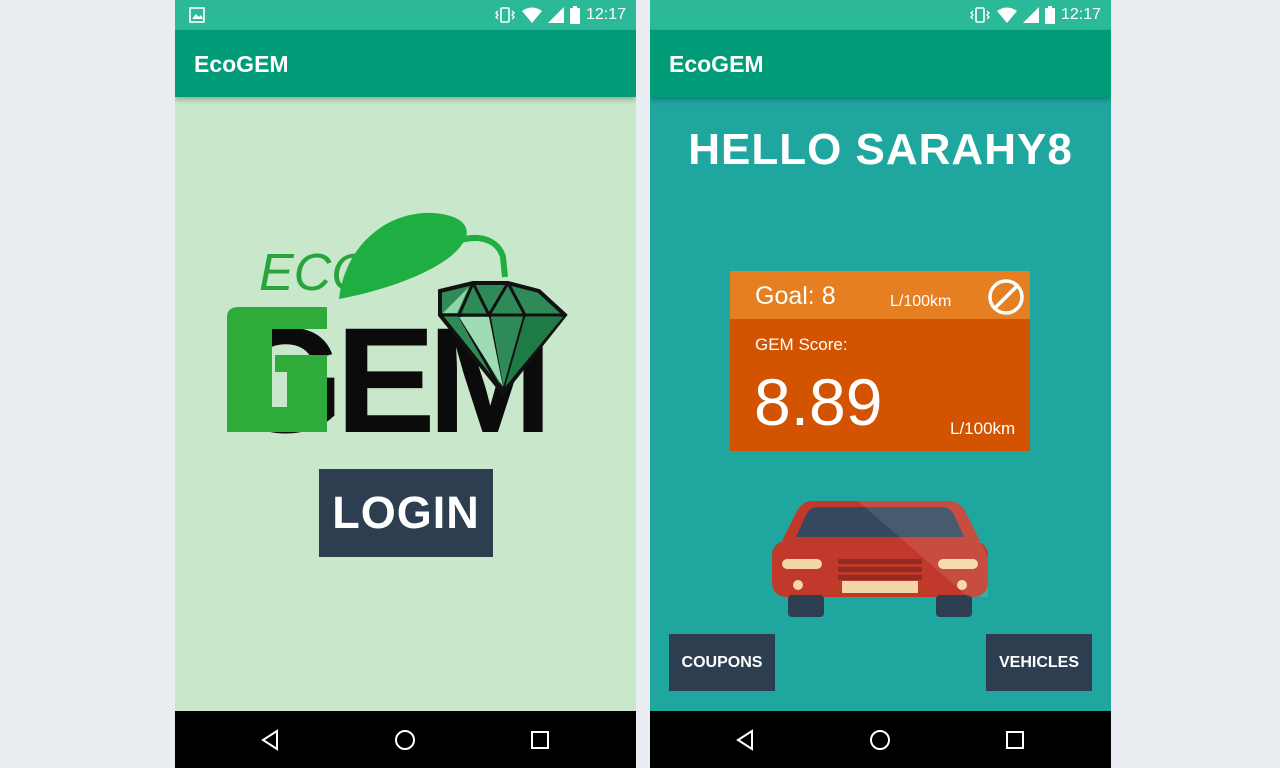 Image resolution: width=1280 pixels, height=768 pixels. I want to click on gem-score-unit: L/100km, so click(983, 428).